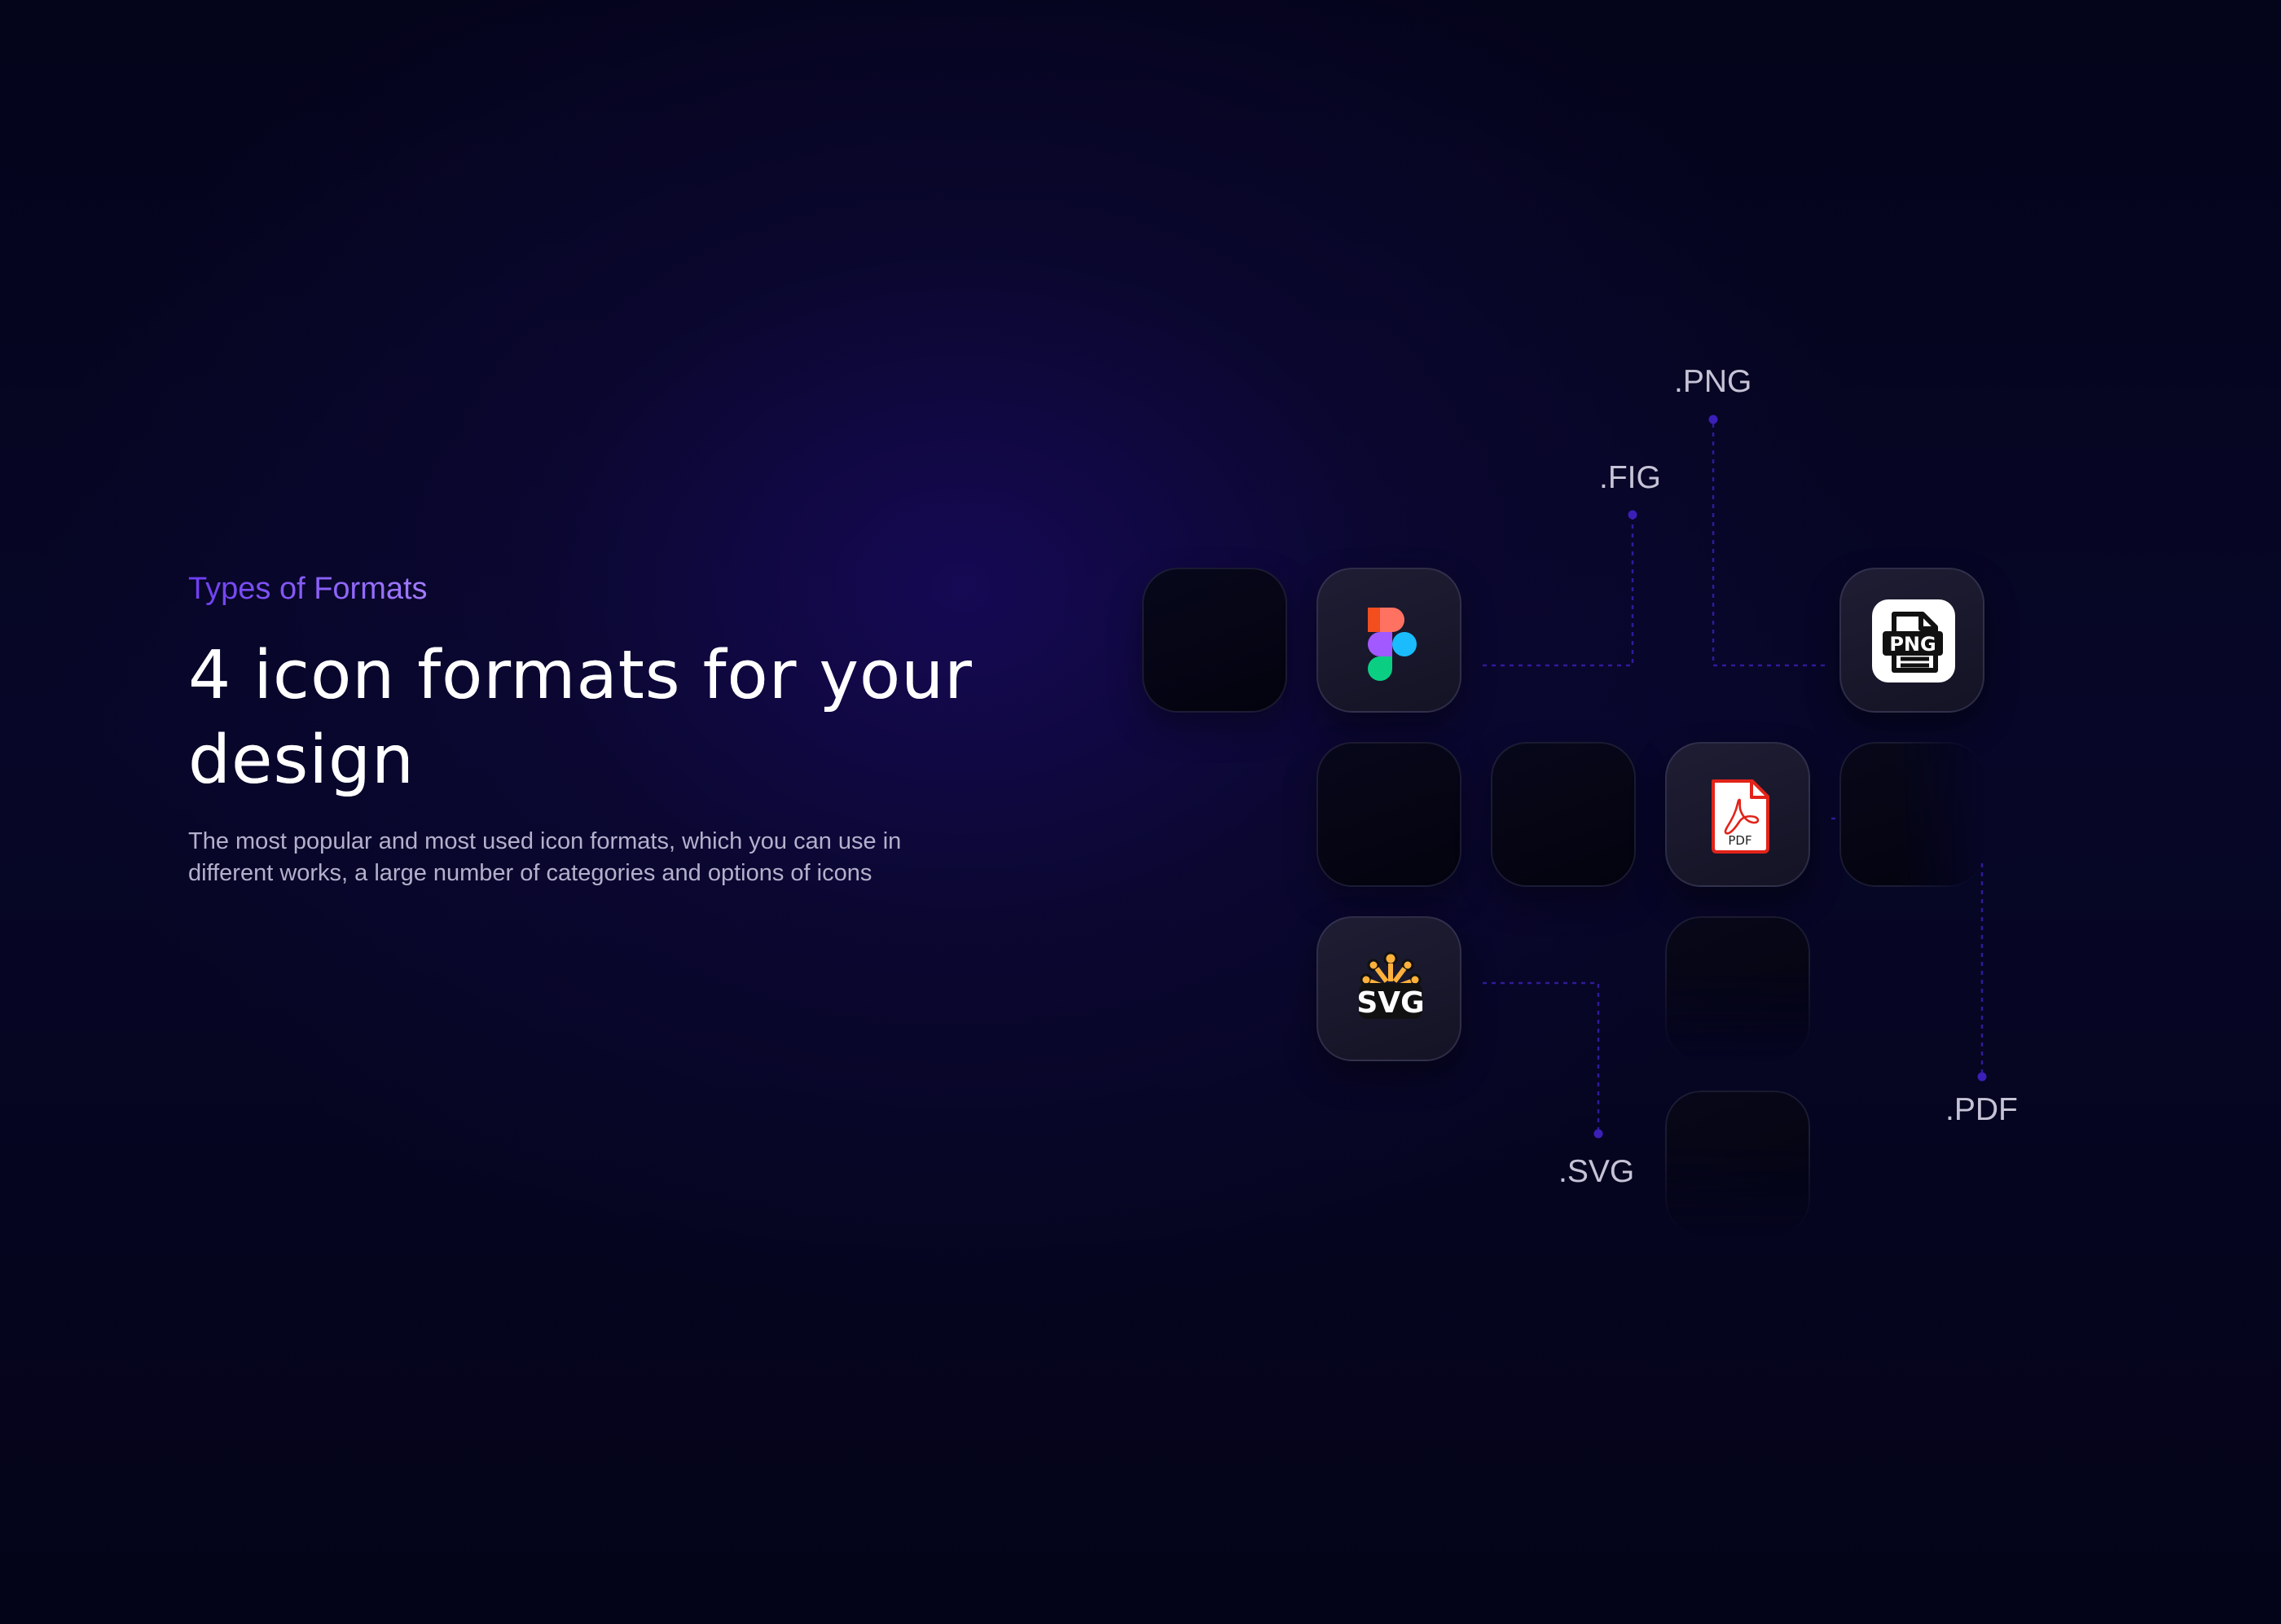  I want to click on pdf-connector-dot, so click(1982, 1077).